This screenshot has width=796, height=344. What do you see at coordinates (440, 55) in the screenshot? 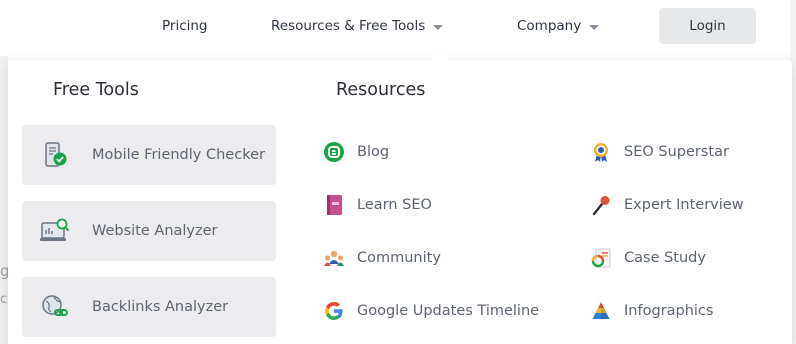
I see `dropdown-pointer` at bounding box center [440, 55].